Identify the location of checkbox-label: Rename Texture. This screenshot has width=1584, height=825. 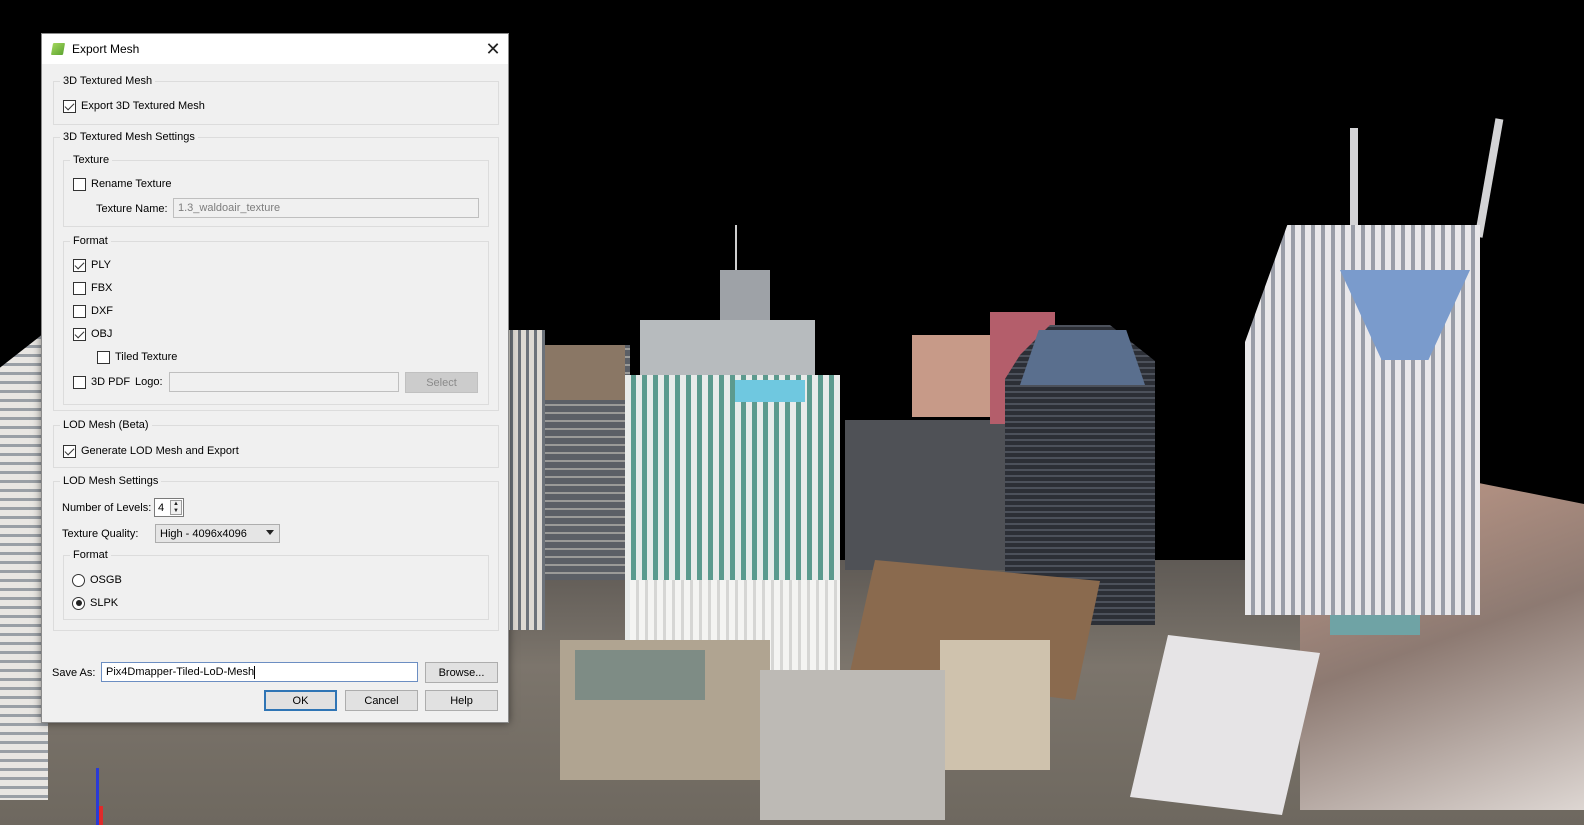
(131, 184).